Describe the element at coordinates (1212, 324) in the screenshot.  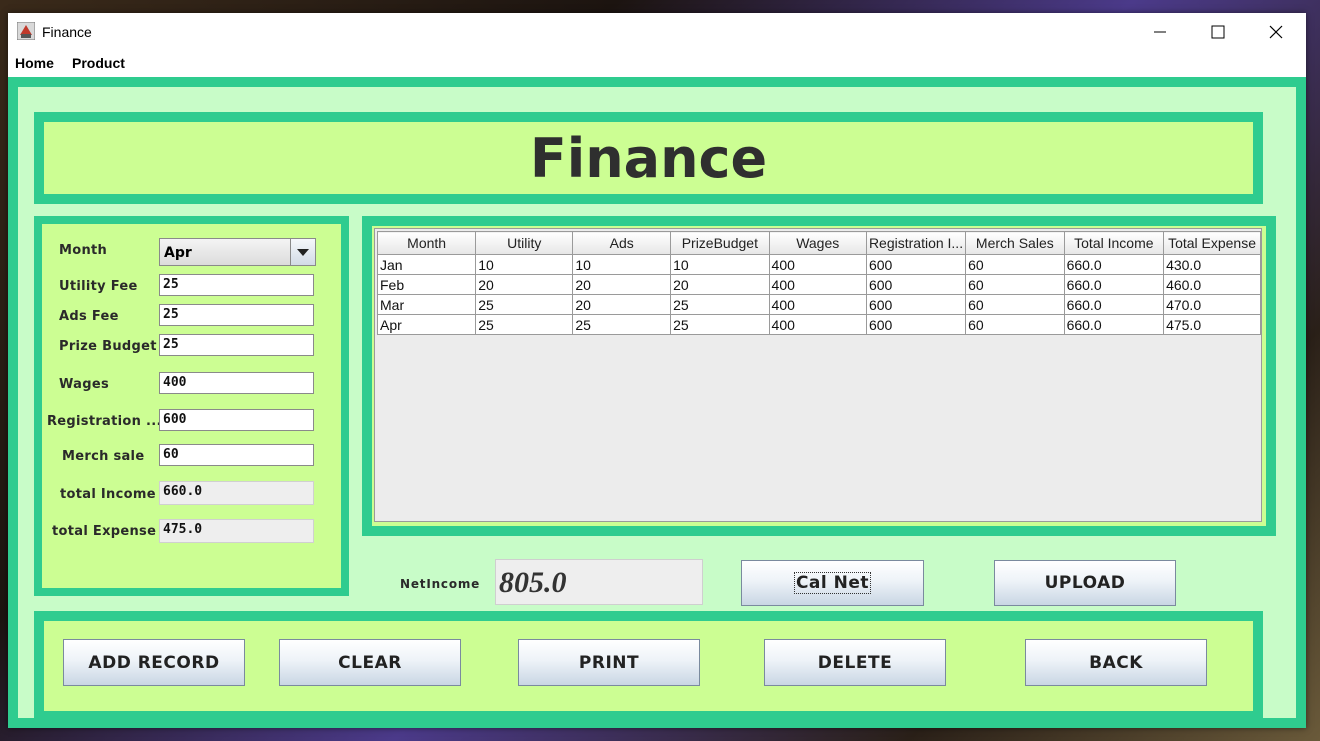
I see `table-cell: 475.0` at that location.